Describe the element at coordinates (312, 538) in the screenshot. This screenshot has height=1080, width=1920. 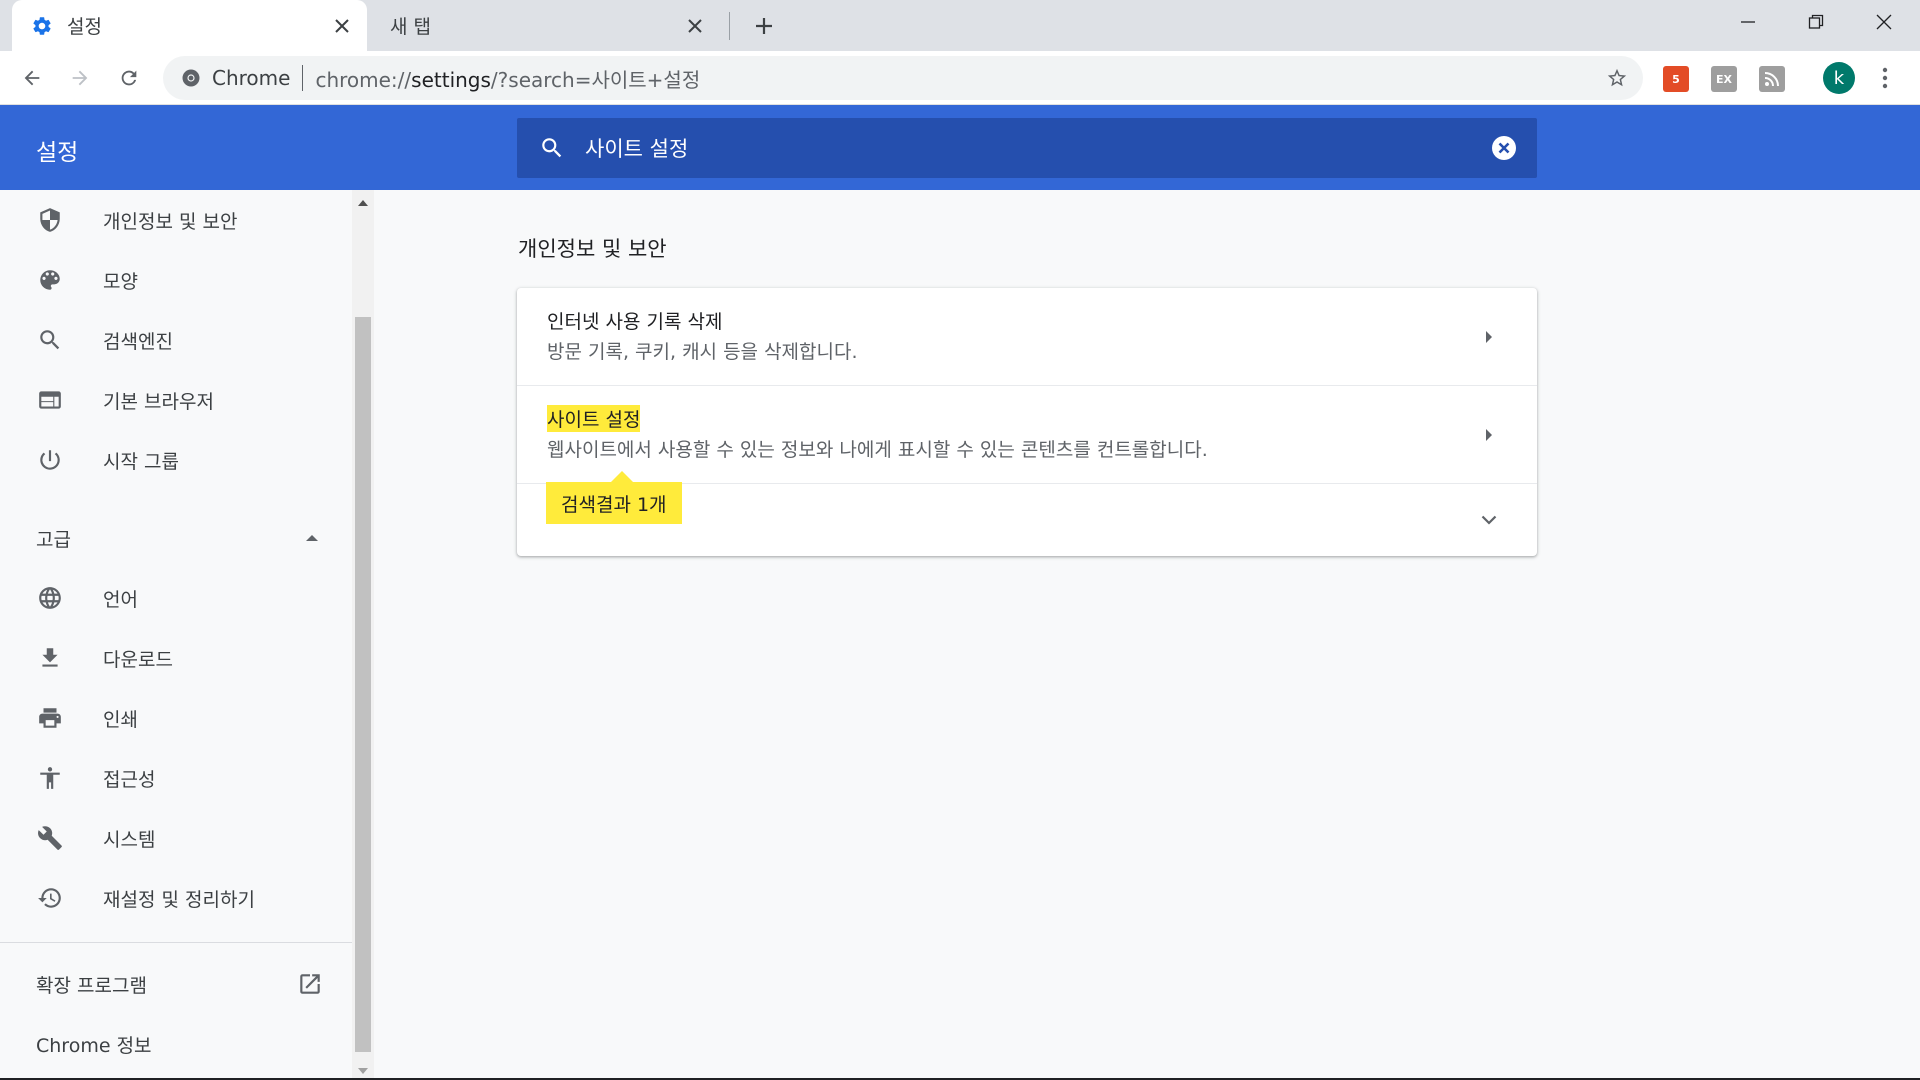
I see `caret-up-icon` at that location.